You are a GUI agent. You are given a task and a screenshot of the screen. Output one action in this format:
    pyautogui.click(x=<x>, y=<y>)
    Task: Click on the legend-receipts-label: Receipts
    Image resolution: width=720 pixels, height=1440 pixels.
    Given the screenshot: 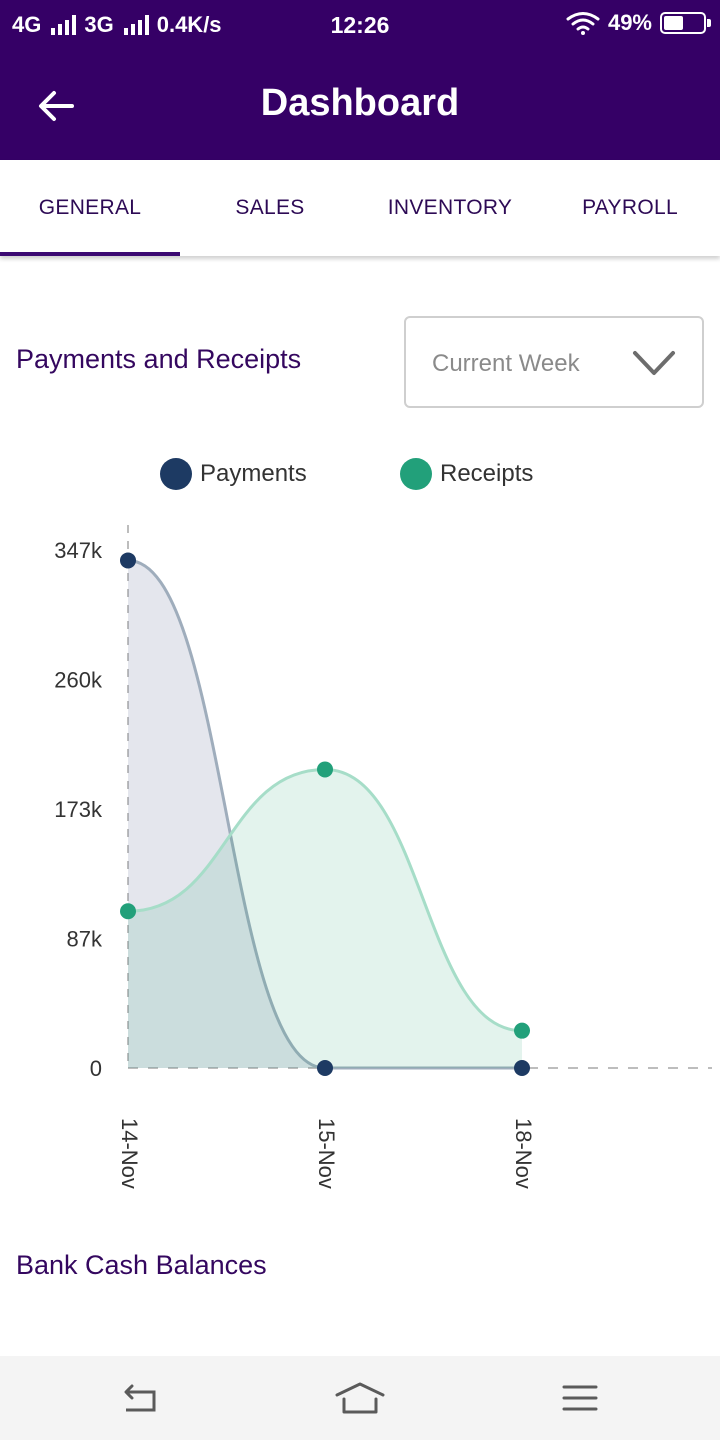 What is the action you would take?
    pyautogui.click(x=487, y=473)
    